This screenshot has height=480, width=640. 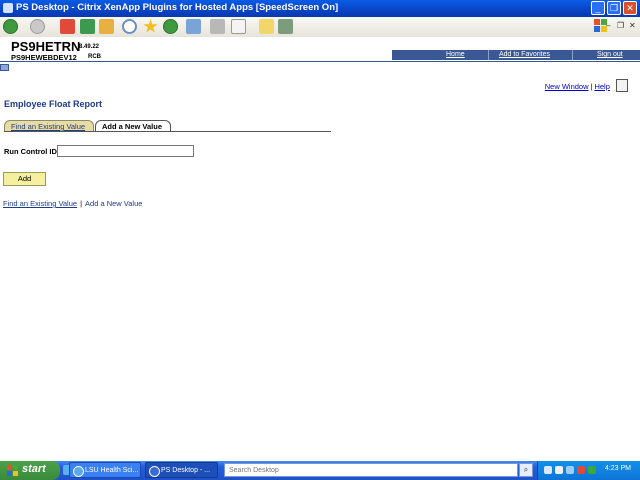 What do you see at coordinates (614, 8) in the screenshot?
I see `maximize-button: ❐` at bounding box center [614, 8].